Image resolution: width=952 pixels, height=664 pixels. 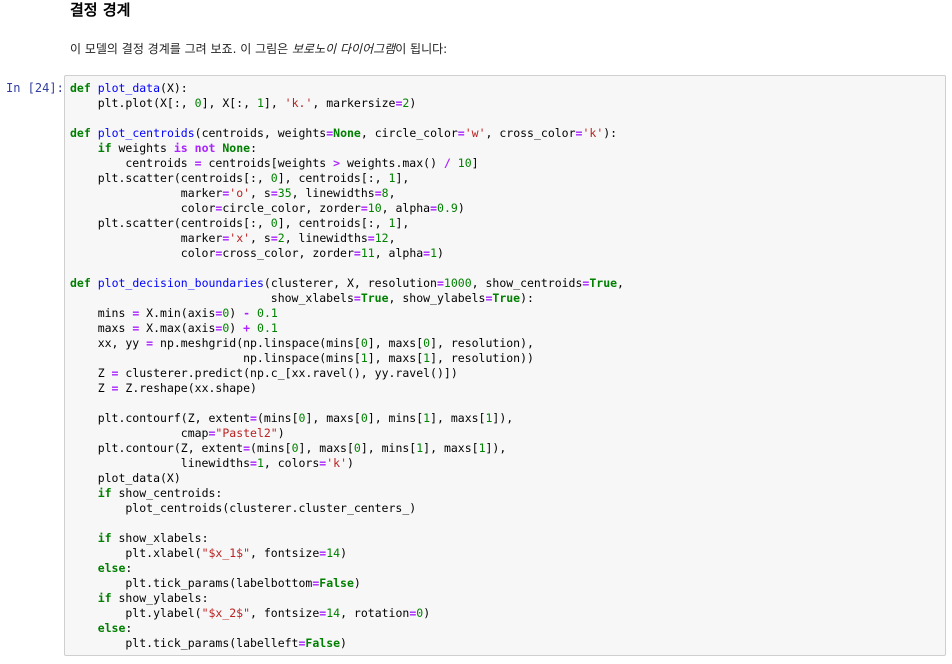 I want to click on code-line: color=cross_color, zorder=11, alpha=1), so click(x=347, y=253).